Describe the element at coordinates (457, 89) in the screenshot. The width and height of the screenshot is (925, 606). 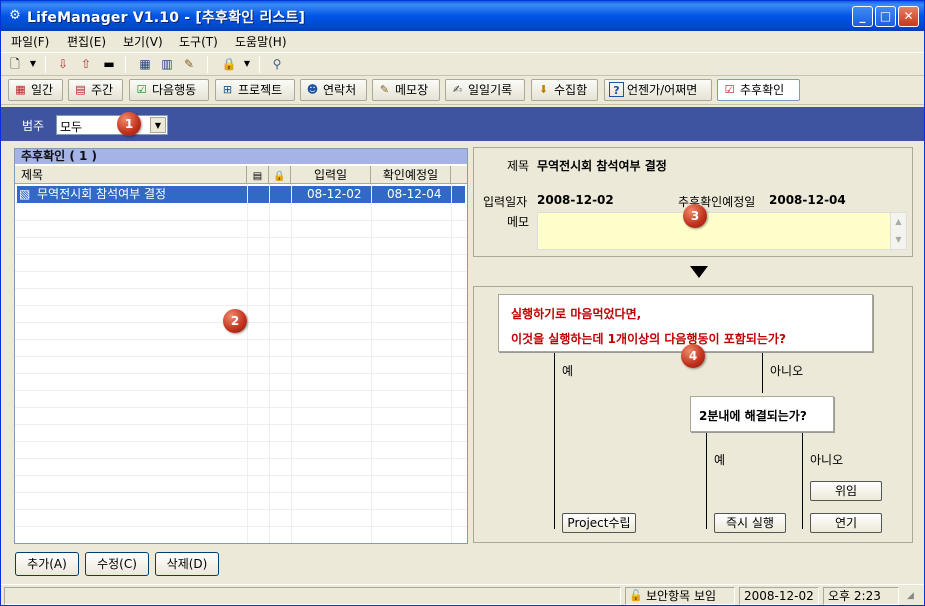
I see `journal-icon: ✍` at that location.